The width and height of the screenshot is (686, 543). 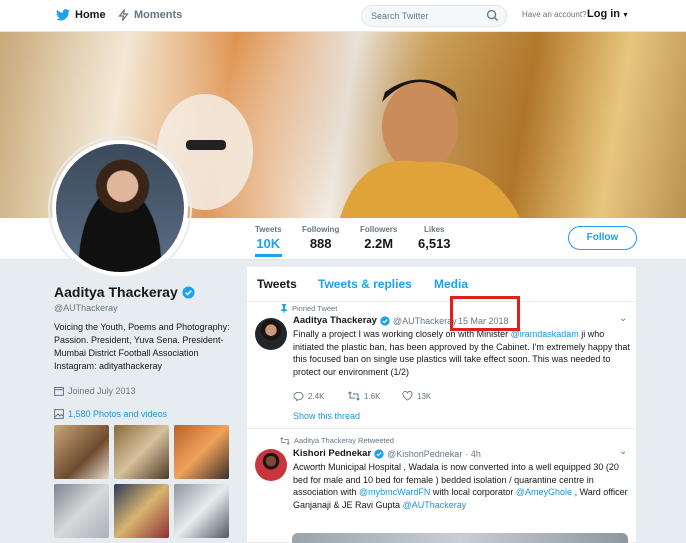 I want to click on stat-following-value: 888, so click(x=320, y=243).